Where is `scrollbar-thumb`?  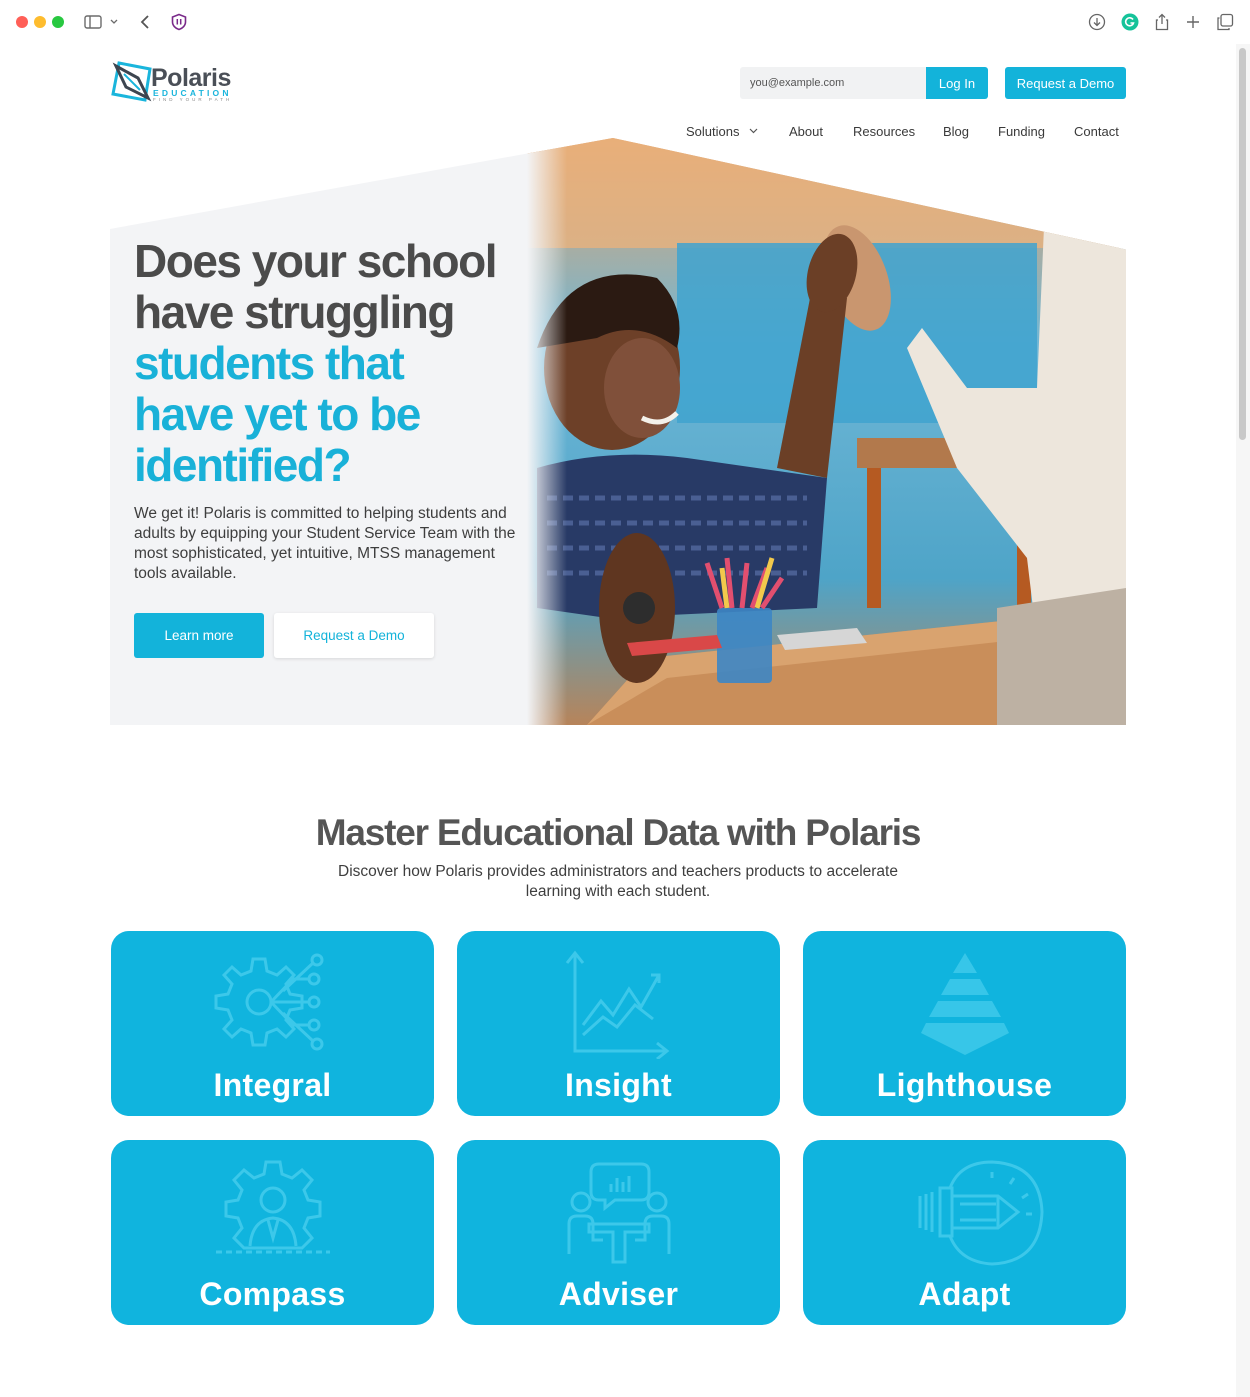
scrollbar-thumb is located at coordinates (1242, 244).